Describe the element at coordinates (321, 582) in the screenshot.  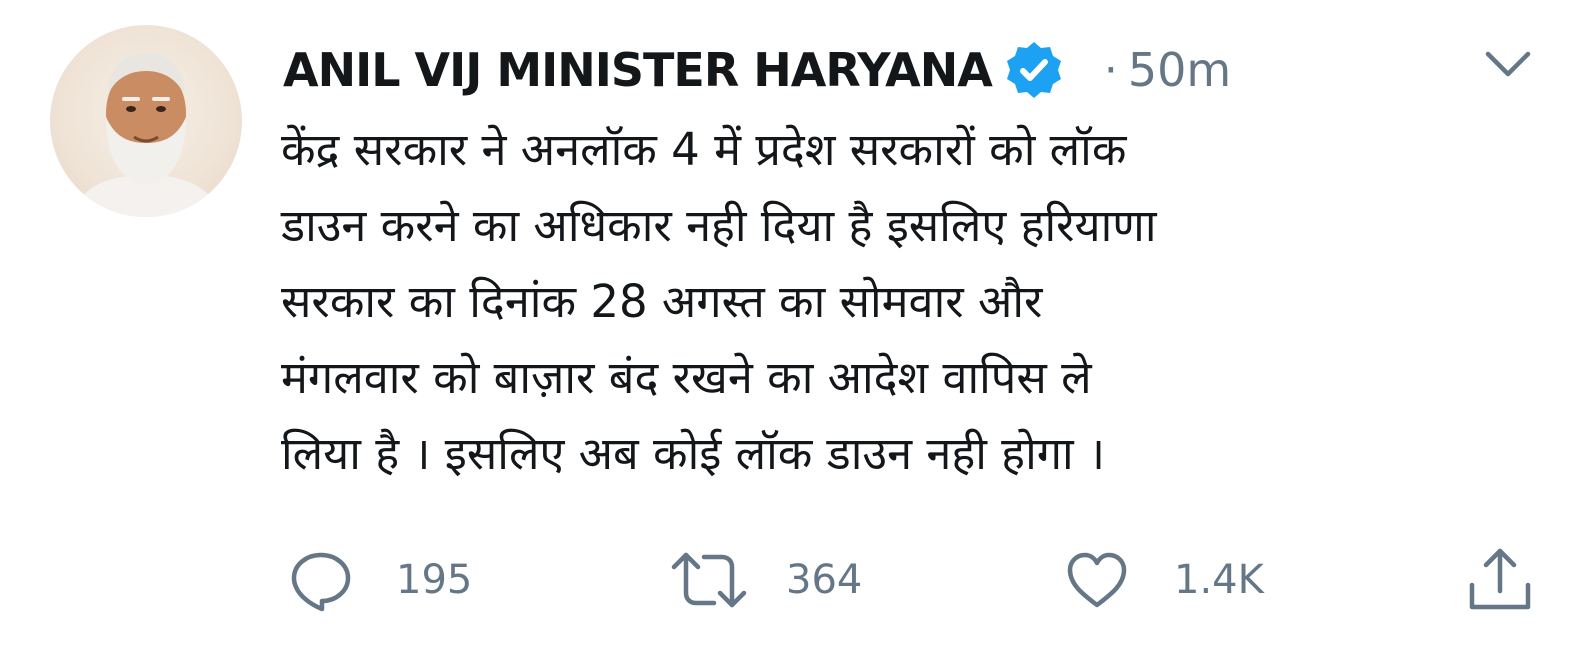
I see `reply-icon` at that location.